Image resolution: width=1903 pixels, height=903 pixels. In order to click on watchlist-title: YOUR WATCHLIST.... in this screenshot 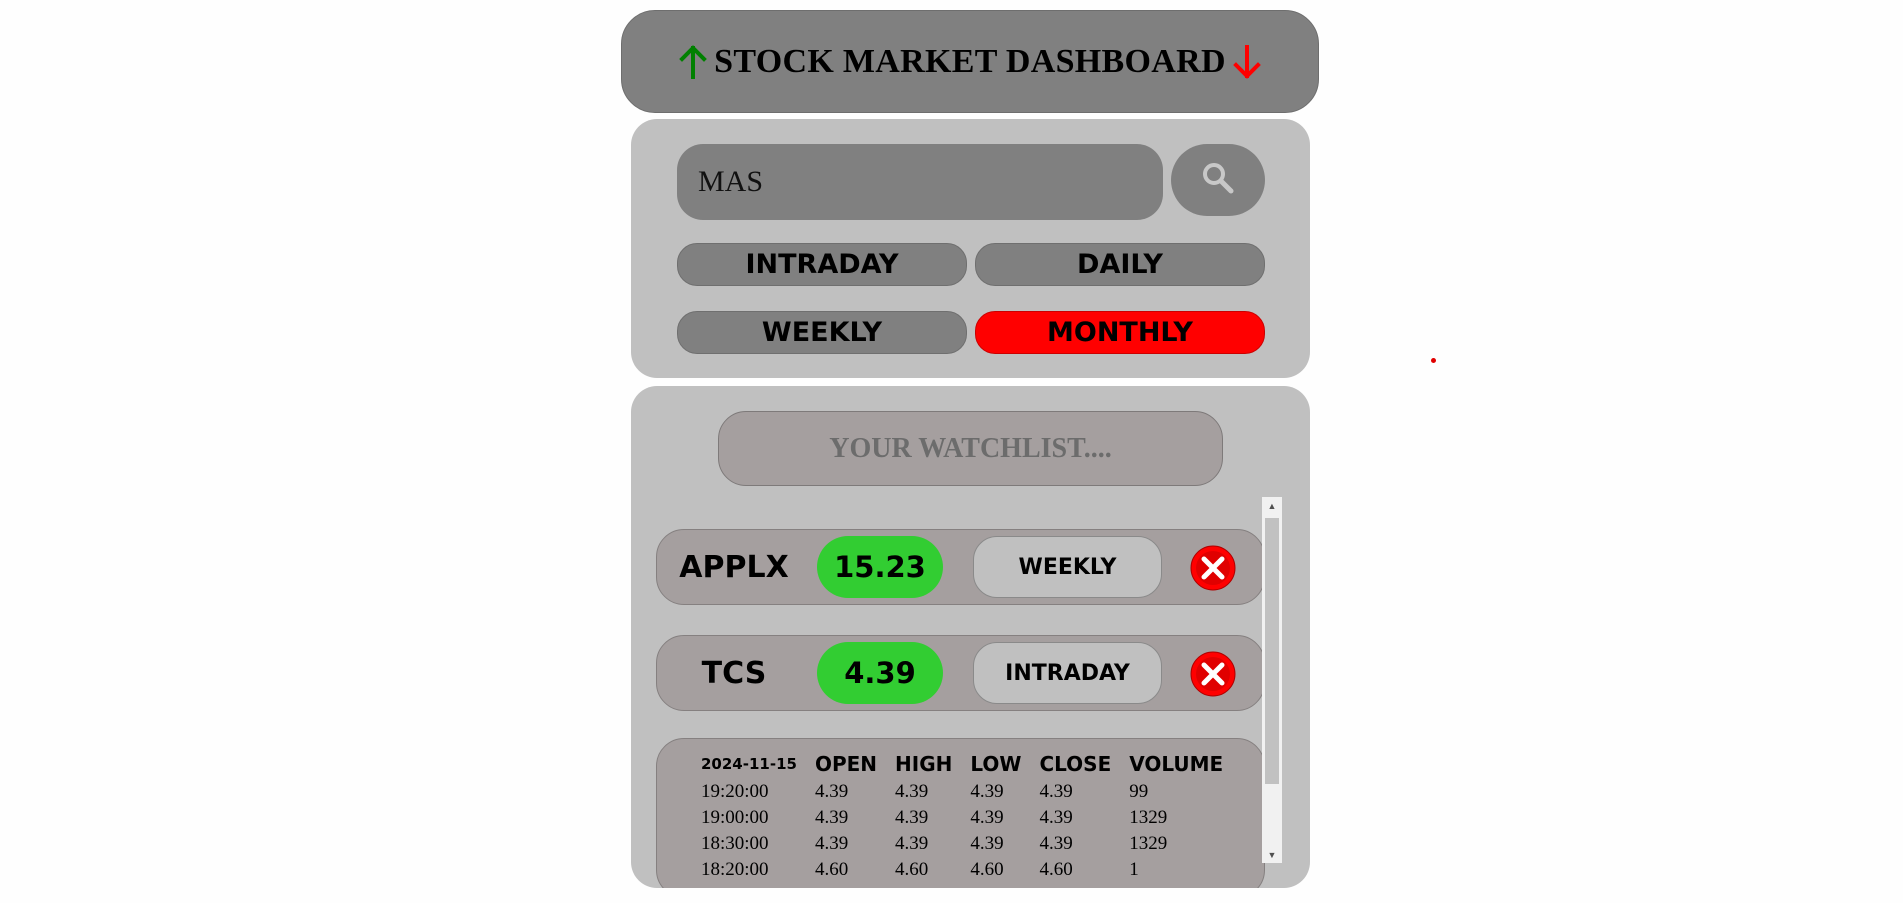, I will do `click(970, 448)`.